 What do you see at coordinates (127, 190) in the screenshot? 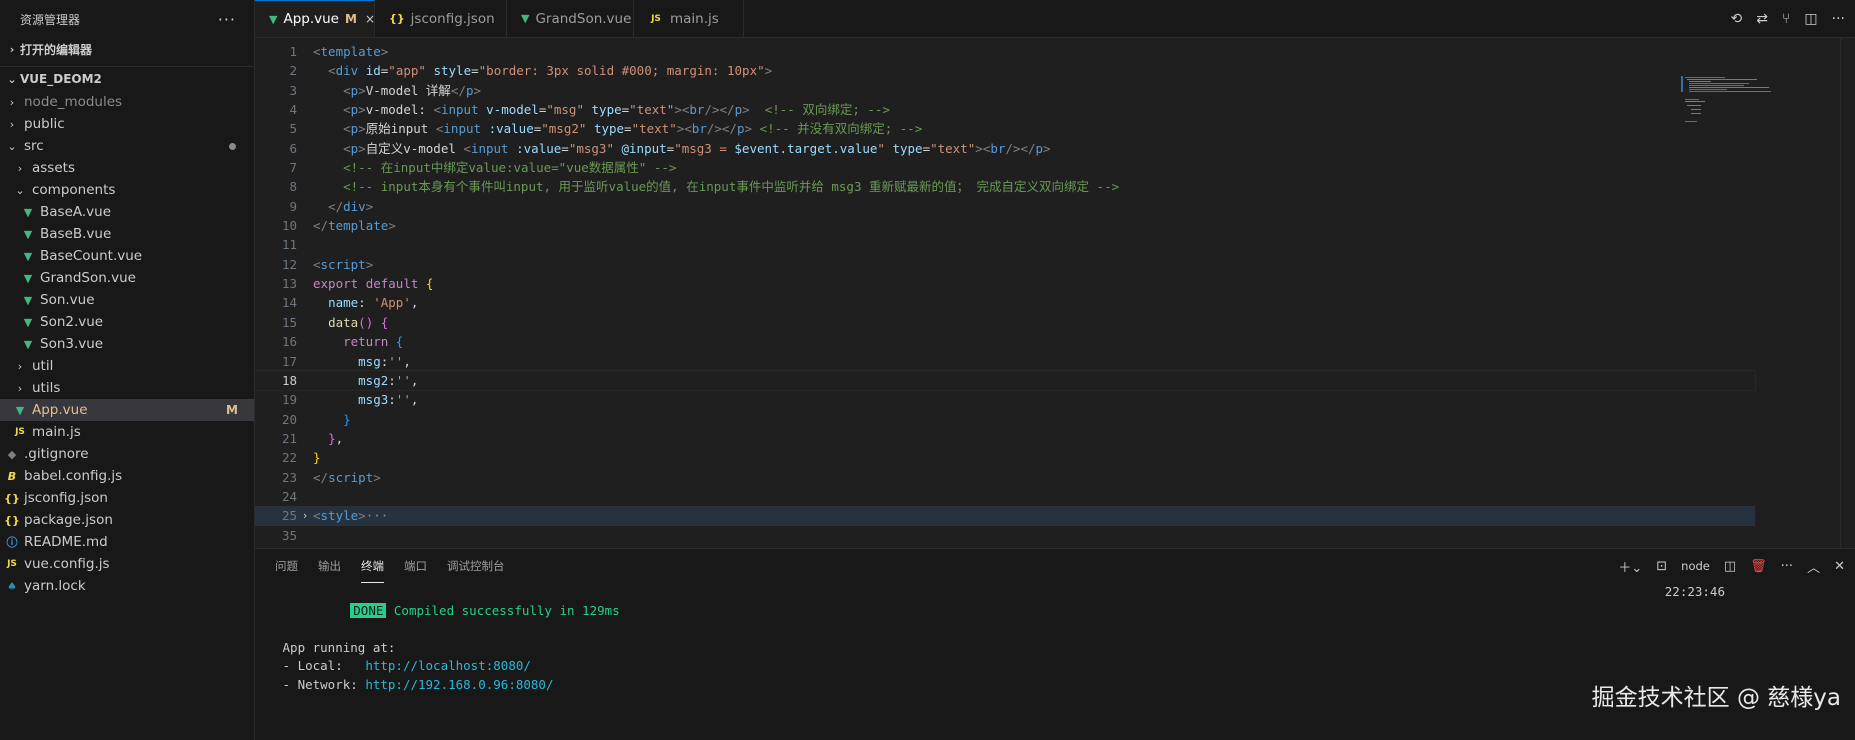
I see `folder-item: ⌄ components` at bounding box center [127, 190].